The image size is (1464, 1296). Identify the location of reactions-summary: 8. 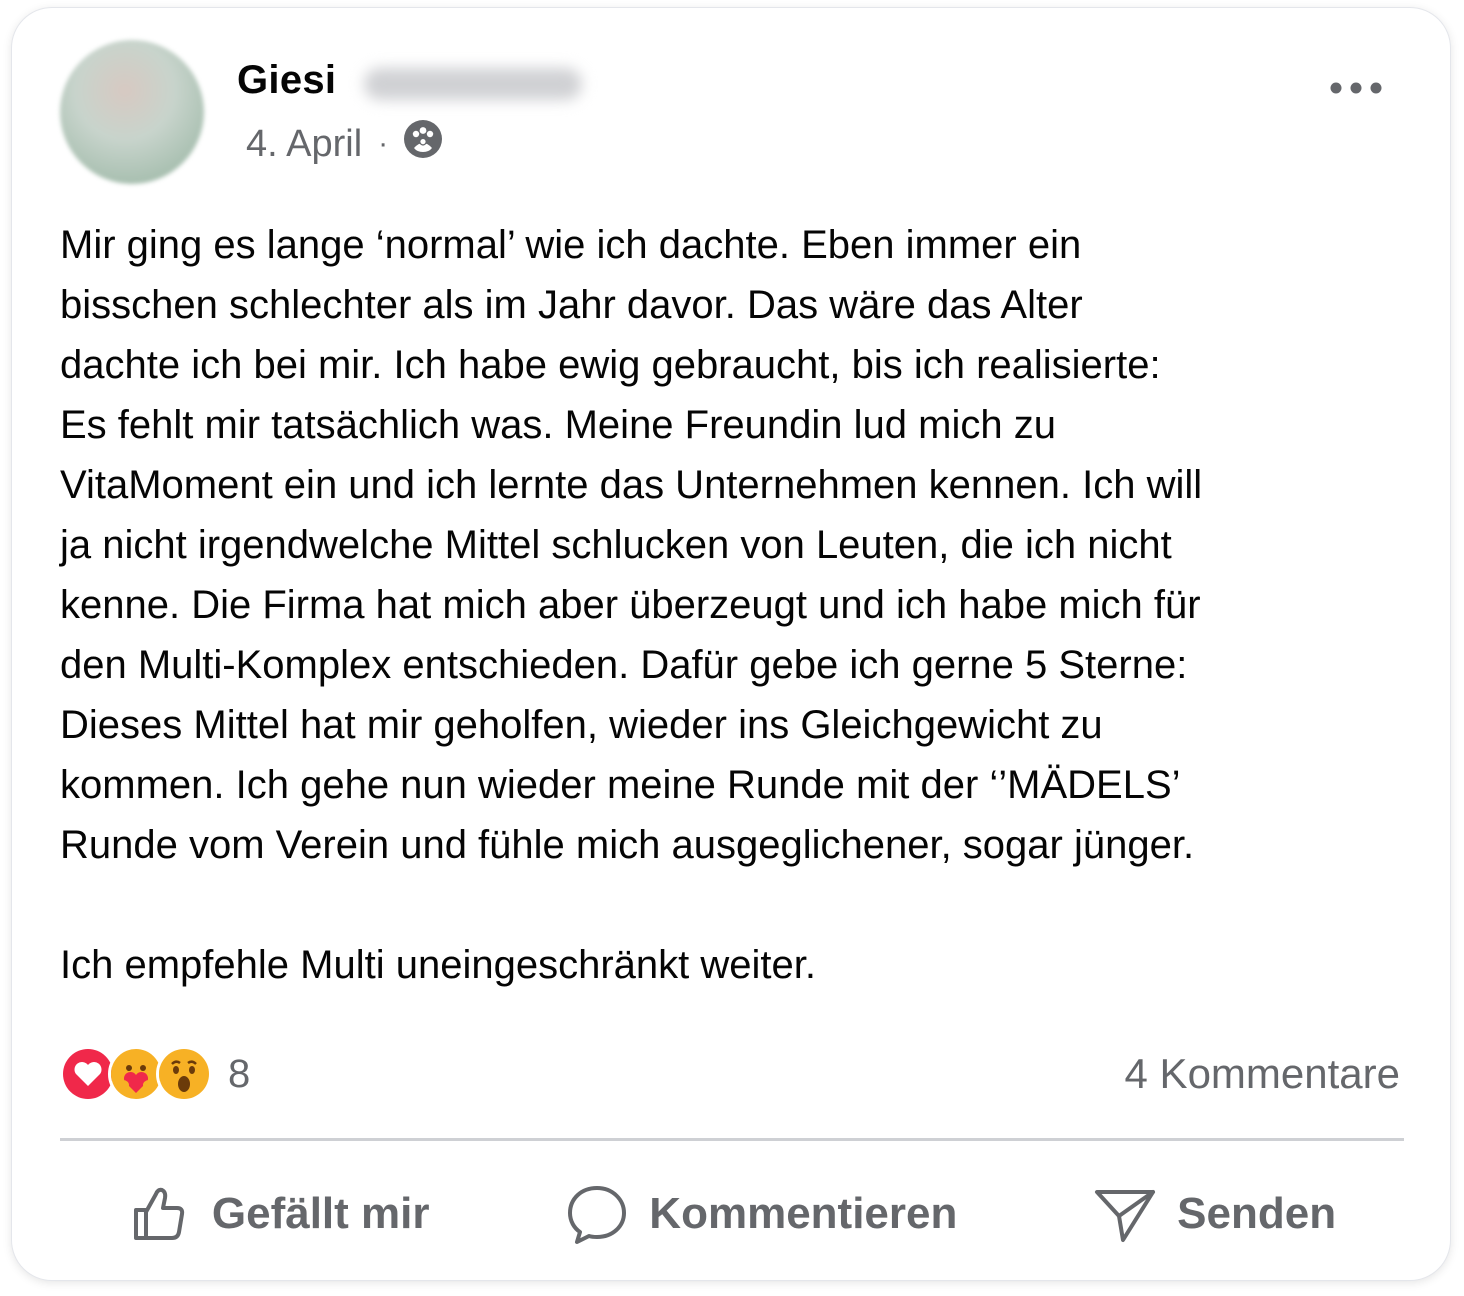
(155, 1074).